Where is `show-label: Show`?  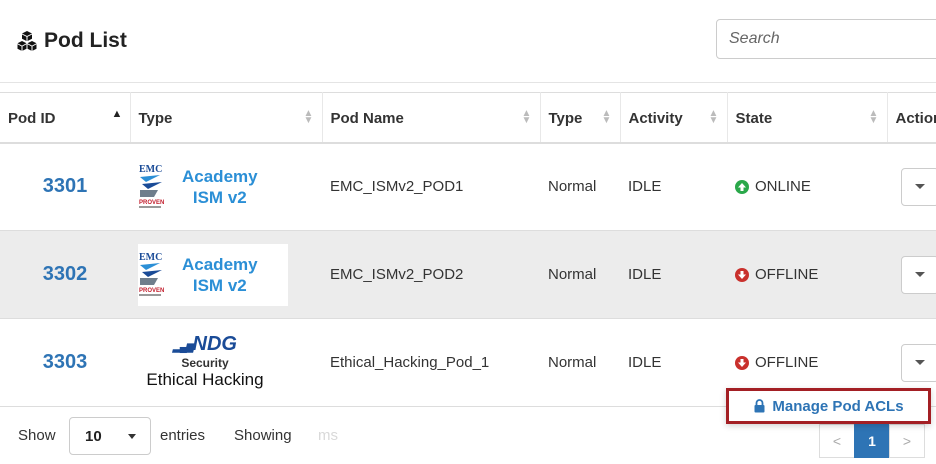 show-label: Show is located at coordinates (37, 435).